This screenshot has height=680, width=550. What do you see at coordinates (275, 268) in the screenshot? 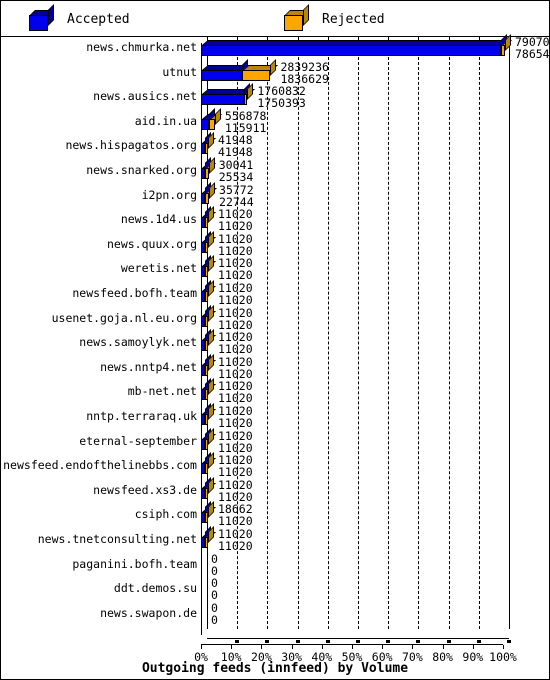
I see `bar-row: weretis.net 11020 11020` at bounding box center [275, 268].